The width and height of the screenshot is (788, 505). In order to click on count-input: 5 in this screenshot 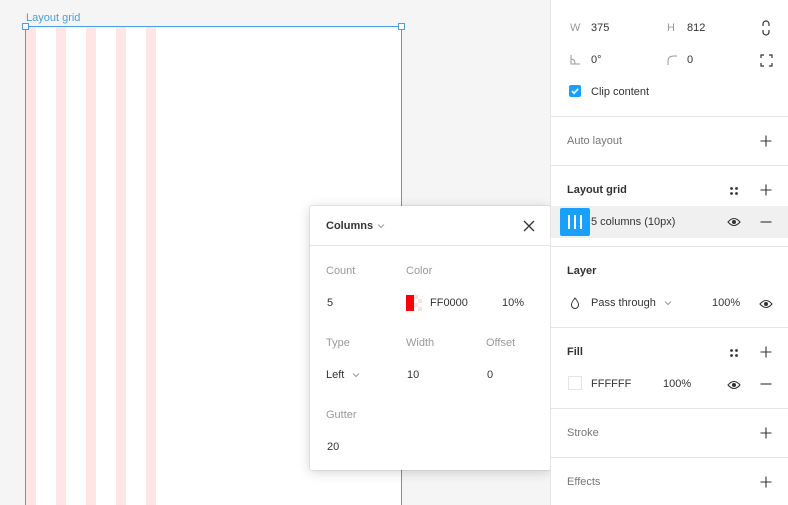, I will do `click(330, 303)`.